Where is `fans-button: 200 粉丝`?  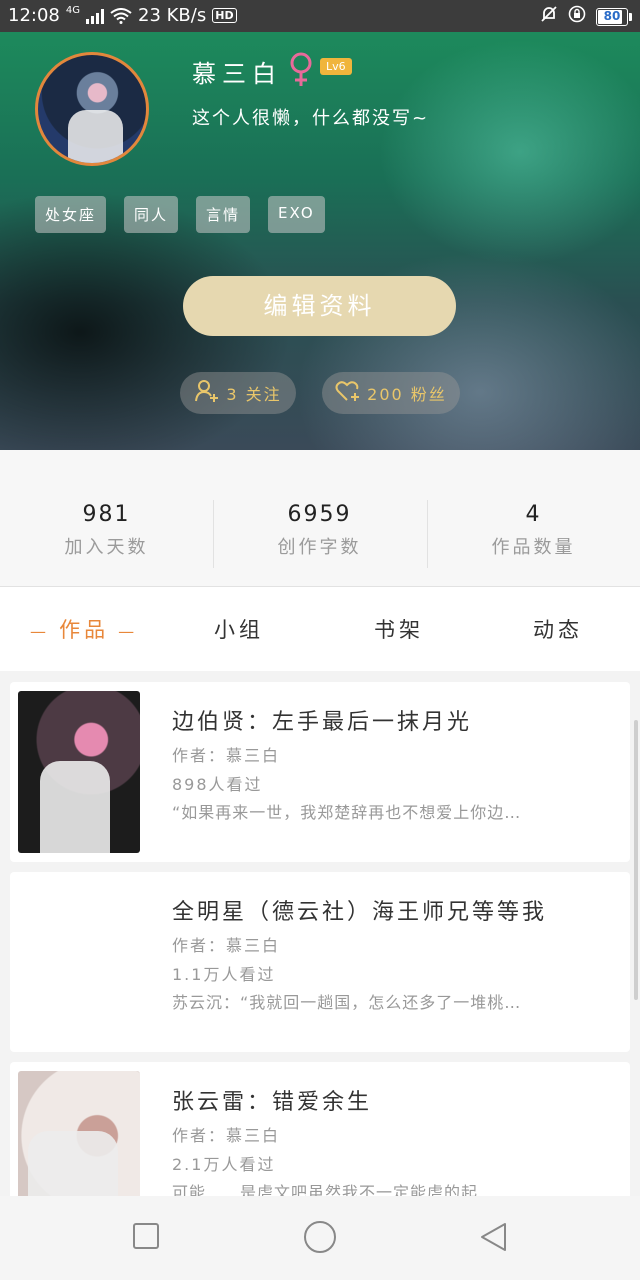
fans-button: 200 粉丝 is located at coordinates (391, 393).